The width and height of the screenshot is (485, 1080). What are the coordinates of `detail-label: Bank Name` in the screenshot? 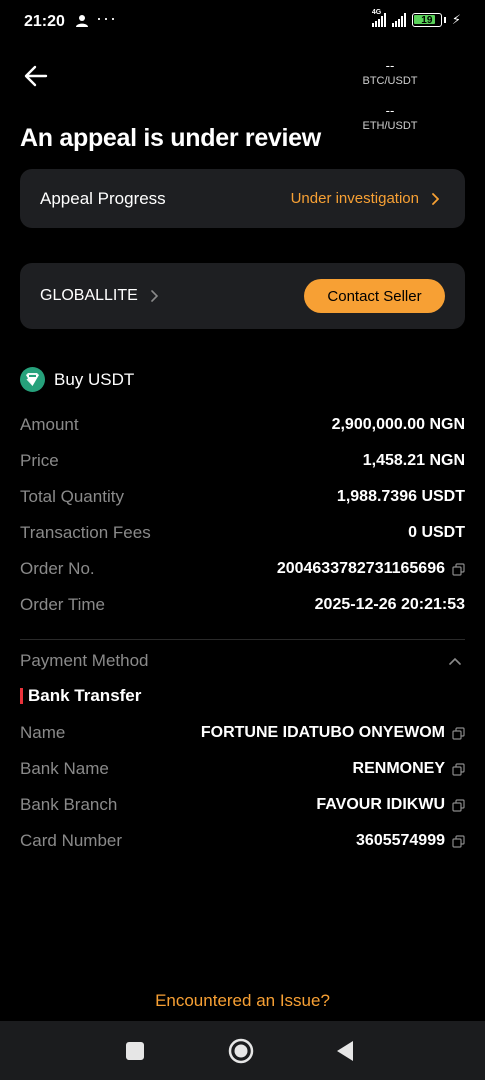 It's located at (64, 768).